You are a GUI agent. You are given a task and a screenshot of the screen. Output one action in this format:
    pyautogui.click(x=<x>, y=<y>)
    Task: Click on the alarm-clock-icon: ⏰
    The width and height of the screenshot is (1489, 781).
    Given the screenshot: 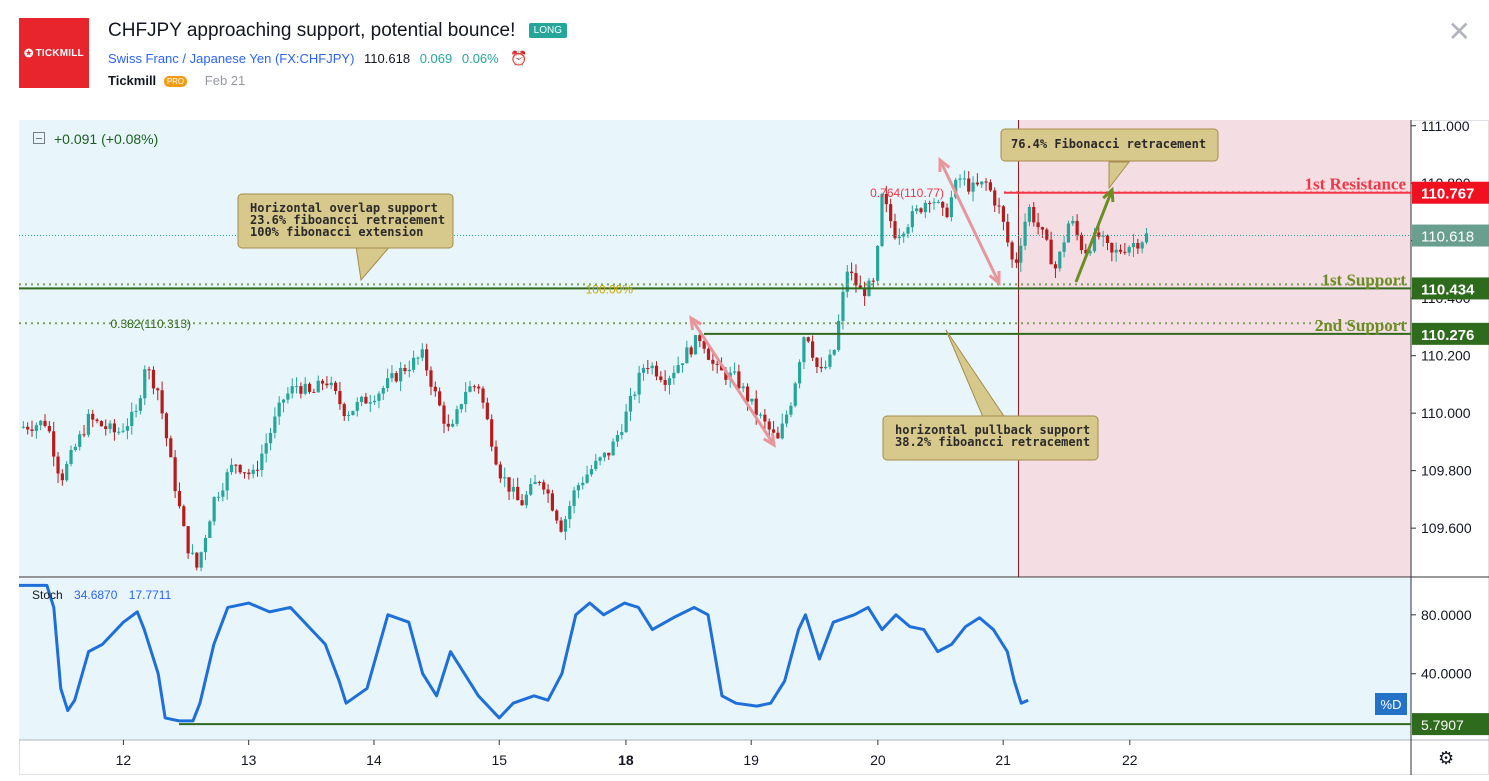 What is the action you would take?
    pyautogui.click(x=518, y=58)
    